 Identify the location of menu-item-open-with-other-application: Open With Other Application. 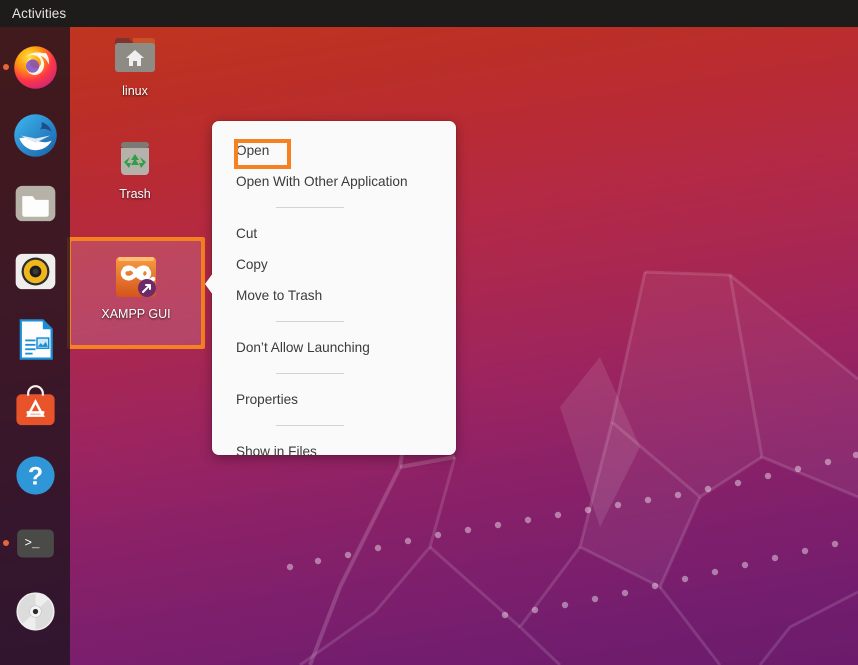
(334, 181).